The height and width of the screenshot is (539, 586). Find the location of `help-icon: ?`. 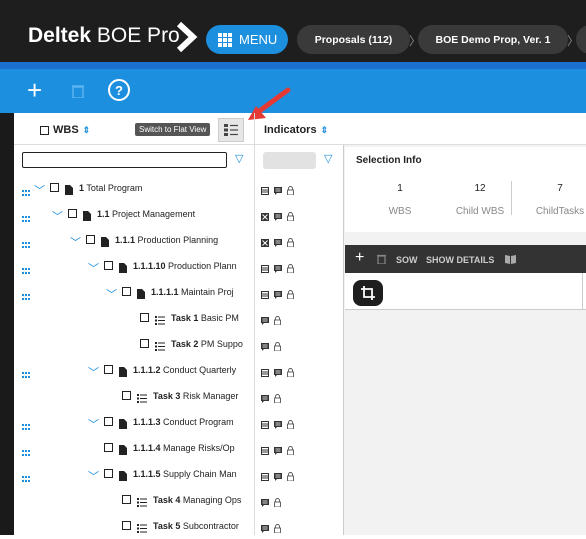

help-icon: ? is located at coordinates (119, 90).